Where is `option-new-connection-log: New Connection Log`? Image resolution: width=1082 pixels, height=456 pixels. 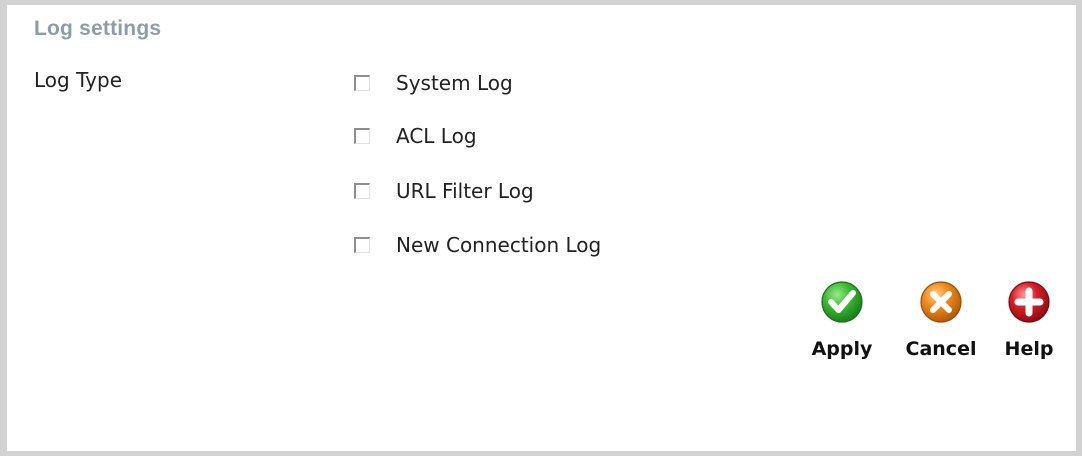 option-new-connection-log: New Connection Log is located at coordinates (477, 245).